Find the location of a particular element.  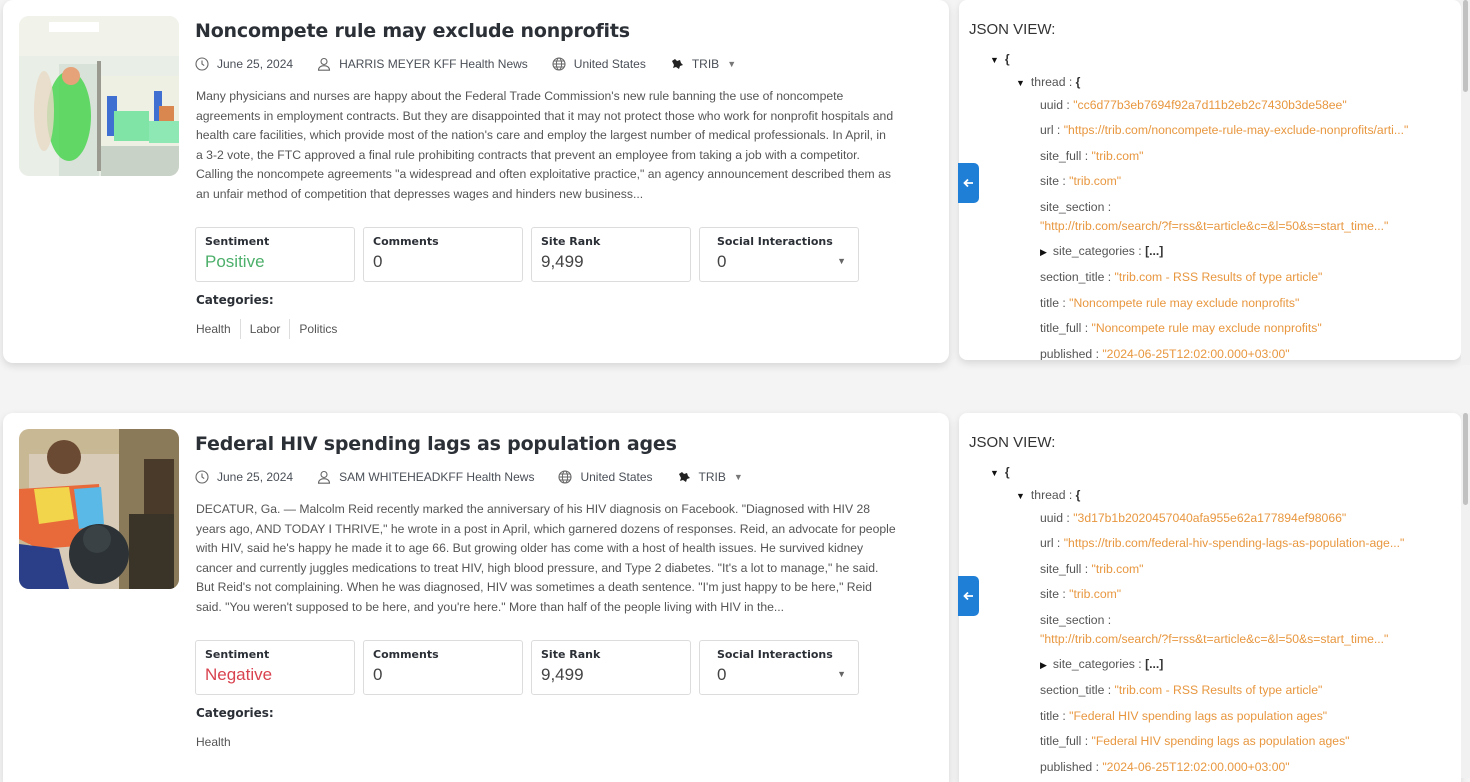

social-value: 0 is located at coordinates (722, 674).